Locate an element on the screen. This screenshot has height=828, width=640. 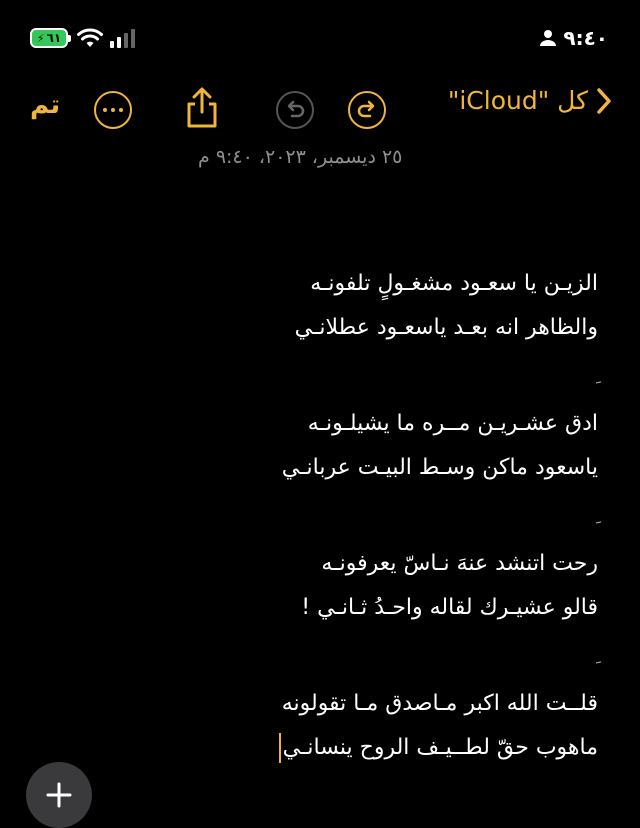
new-note-button is located at coordinates (59, 795).